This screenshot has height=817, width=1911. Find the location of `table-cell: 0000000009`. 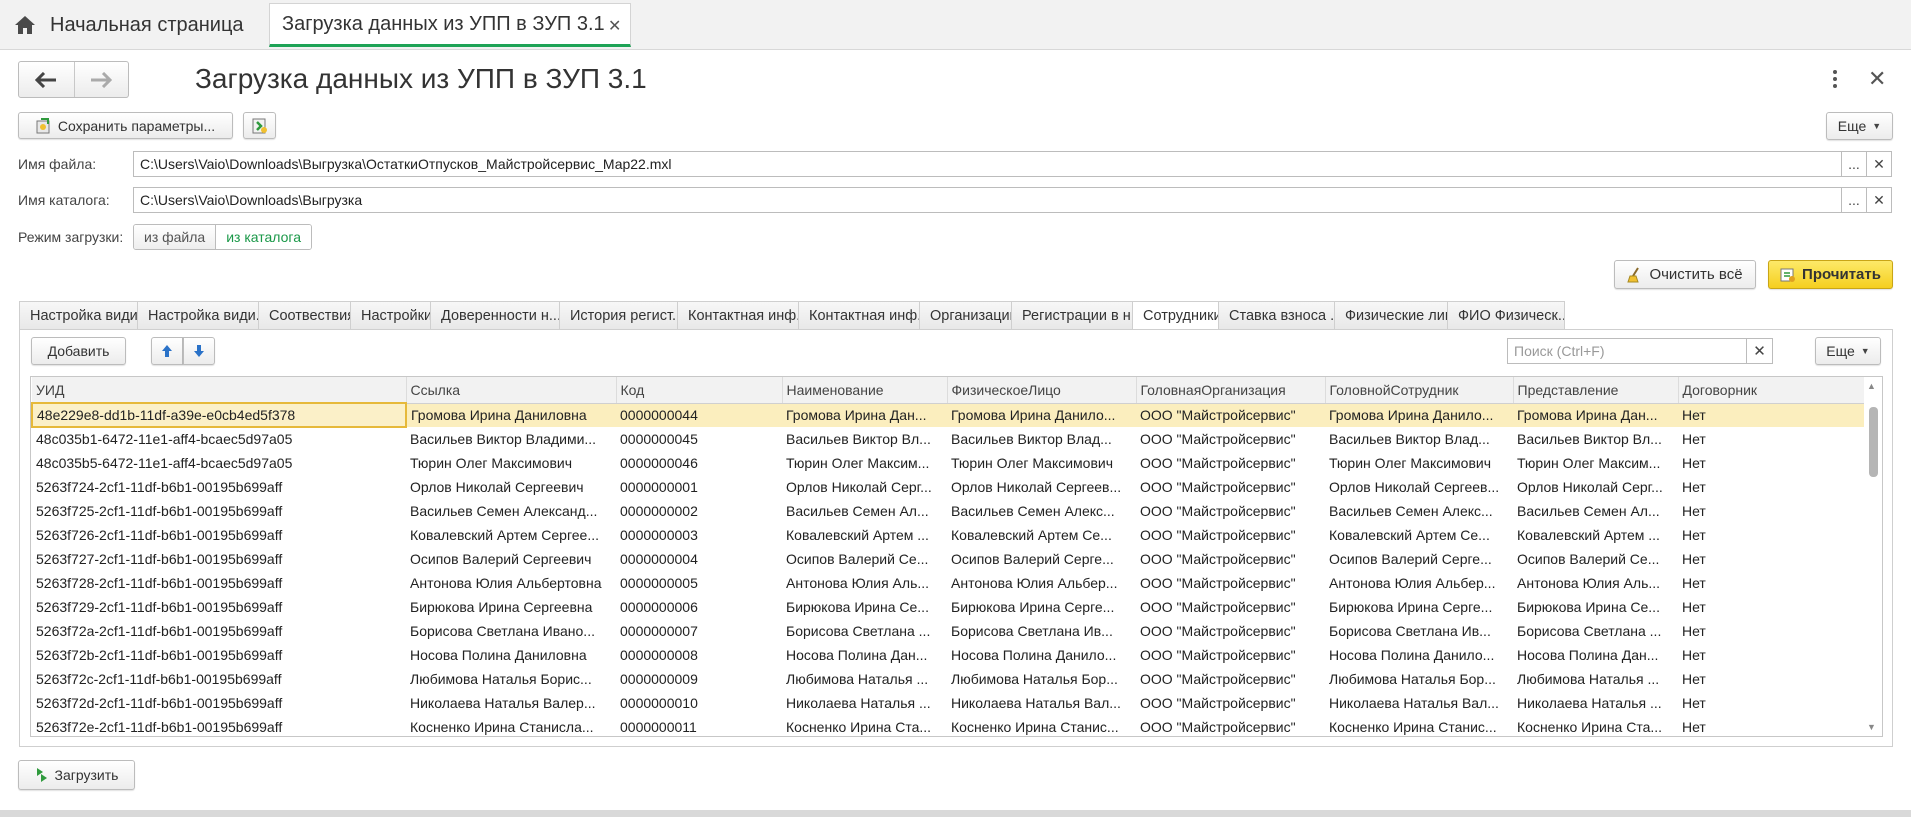

table-cell: 0000000009 is located at coordinates (699, 679).